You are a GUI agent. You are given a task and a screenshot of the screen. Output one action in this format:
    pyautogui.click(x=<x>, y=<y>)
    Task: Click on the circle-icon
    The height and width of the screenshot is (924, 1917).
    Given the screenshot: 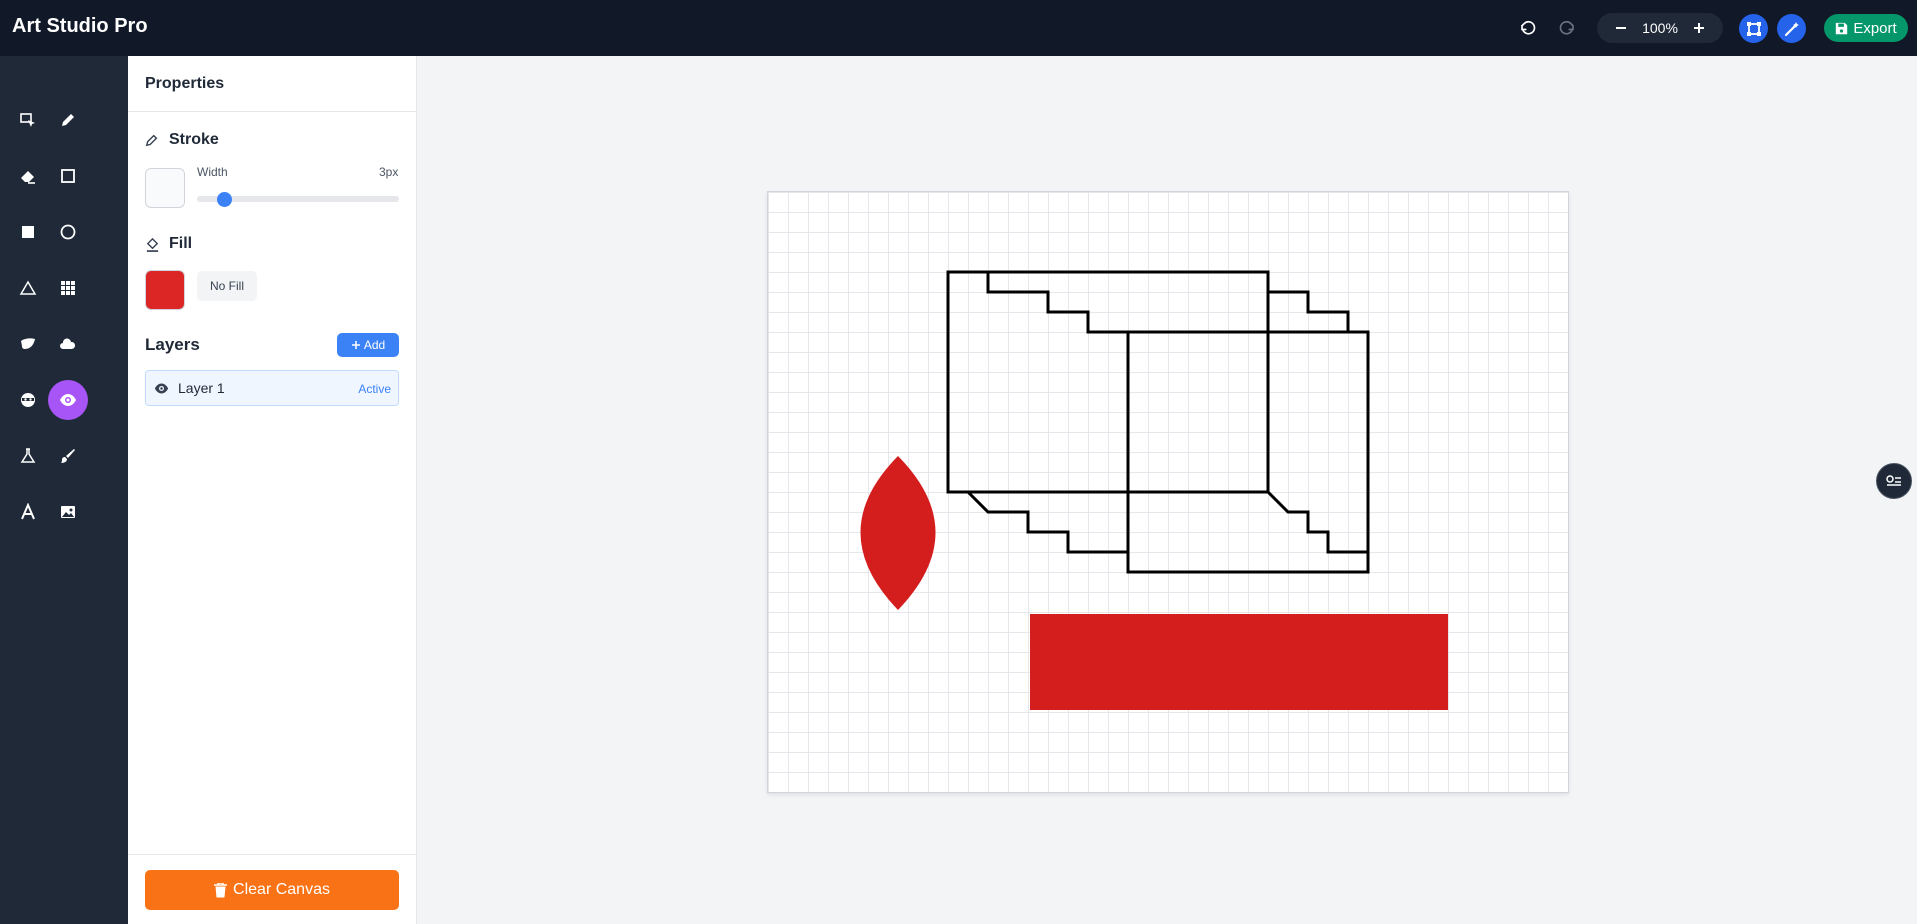 What is the action you would take?
    pyautogui.click(x=68, y=232)
    